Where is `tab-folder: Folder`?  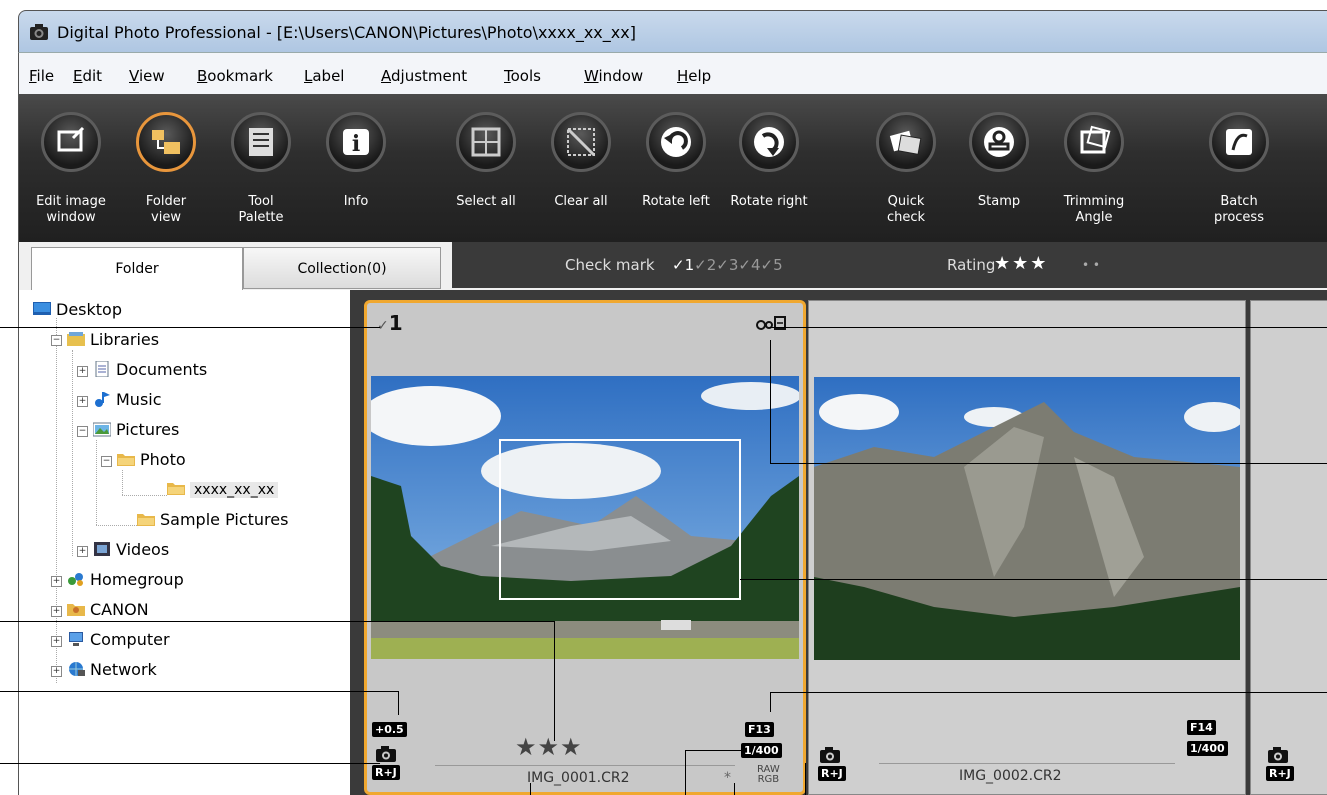 tab-folder: Folder is located at coordinates (137, 269).